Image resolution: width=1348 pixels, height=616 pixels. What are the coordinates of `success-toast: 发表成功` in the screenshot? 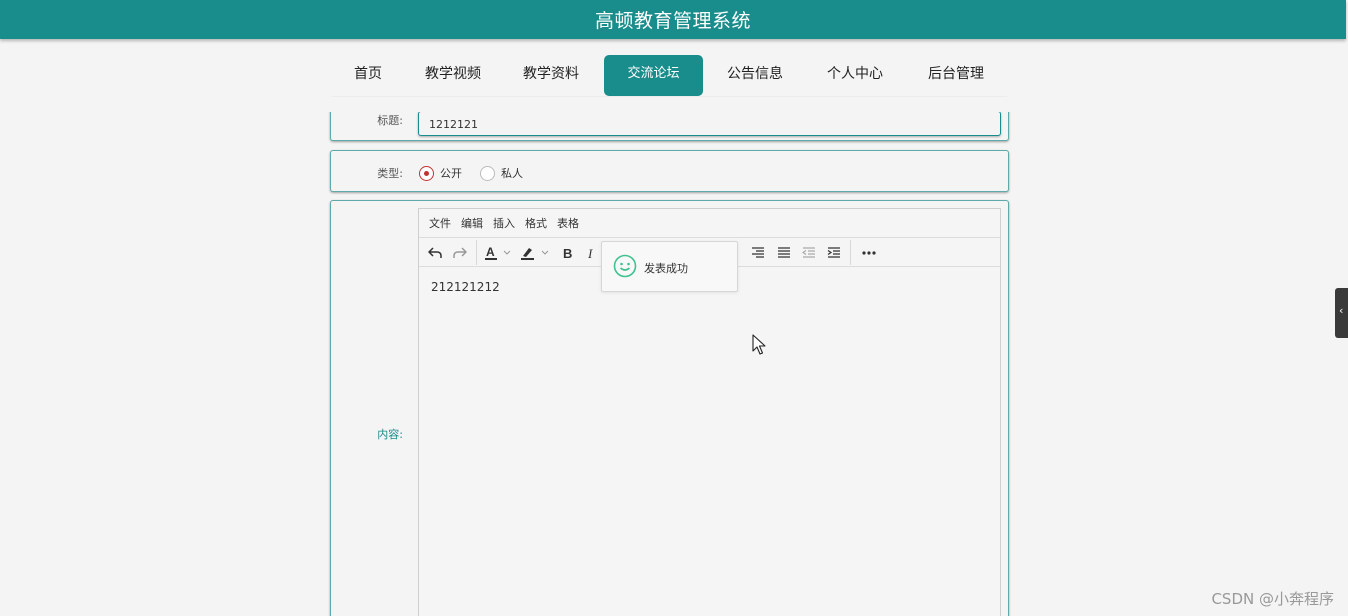 It's located at (669, 266).